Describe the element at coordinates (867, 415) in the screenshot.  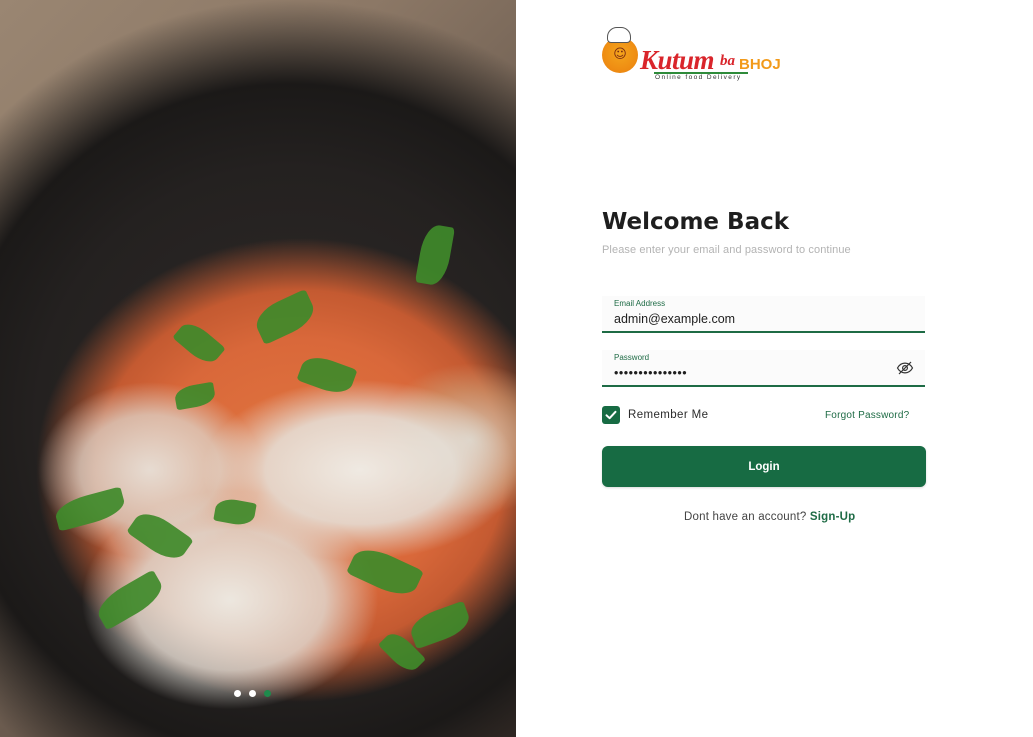
I see `forgot-password-link: Forgot Password?` at that location.